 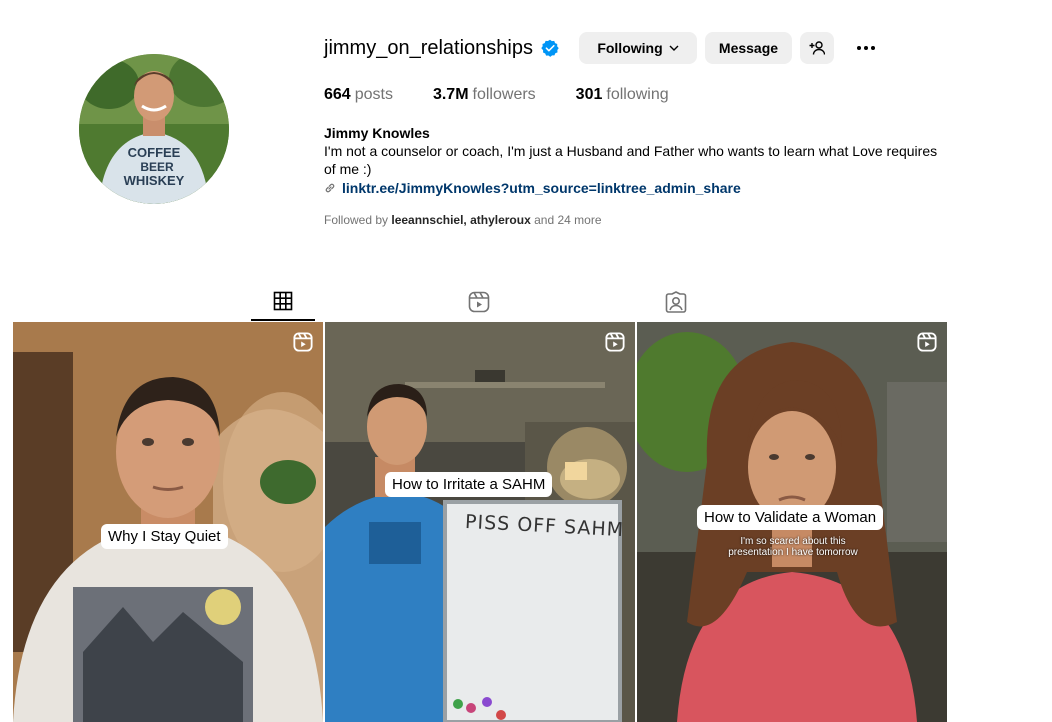 I want to click on following-count-label: following, so click(x=637, y=94).